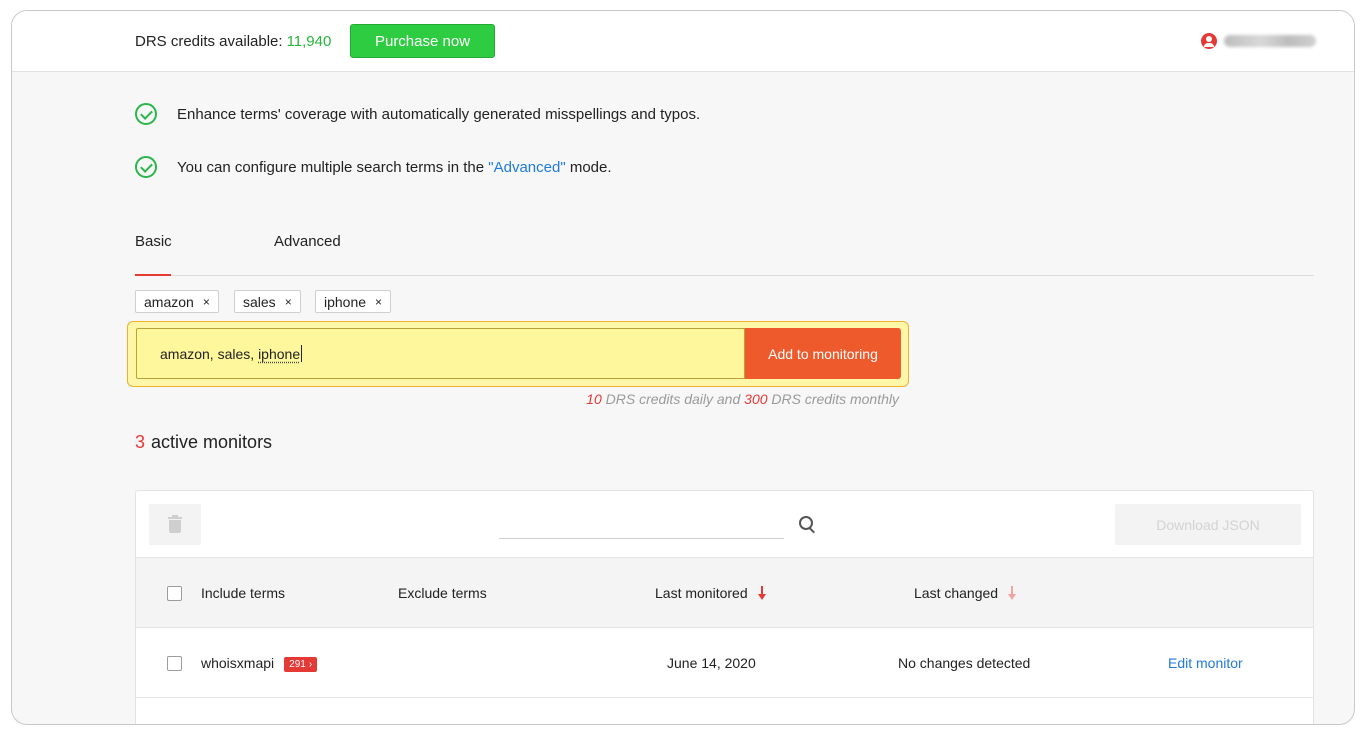  I want to click on trash-icon, so click(175, 517).